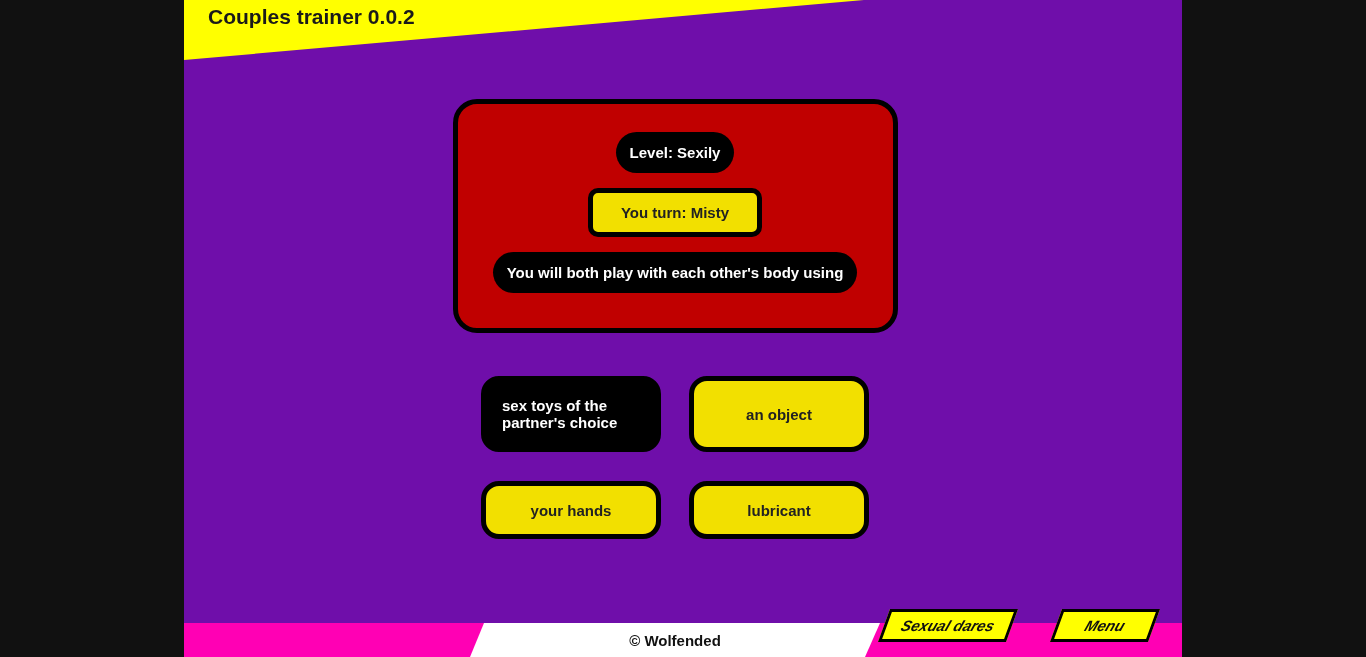  I want to click on turn-label: You turn: Misty, so click(674, 212).